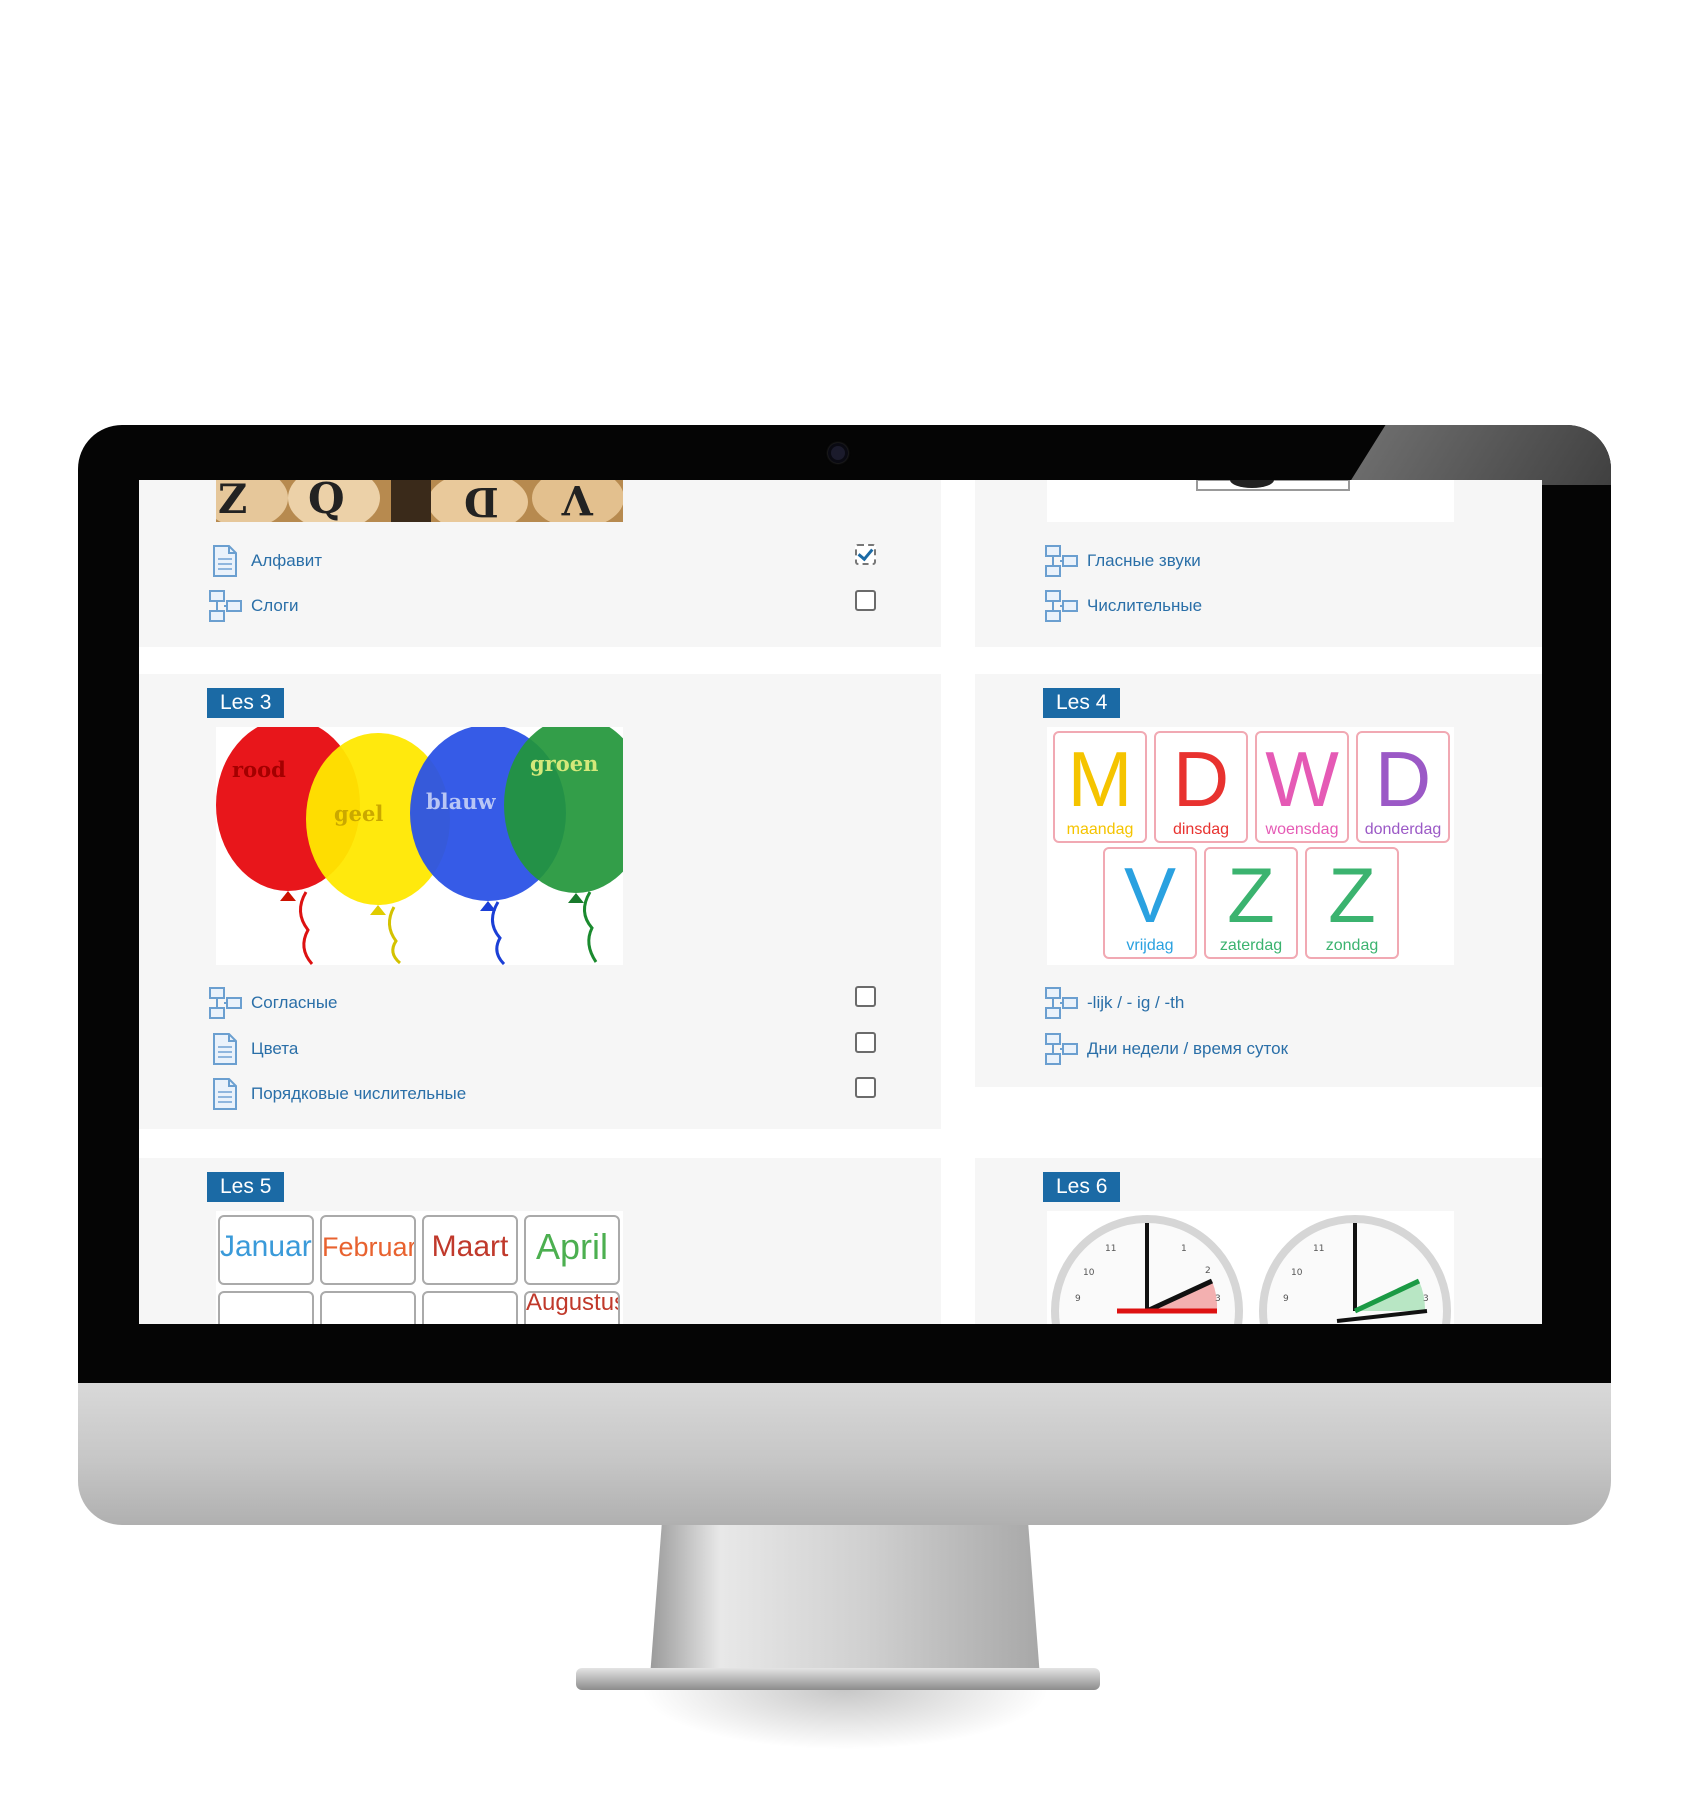 The height and width of the screenshot is (1817, 1690). What do you see at coordinates (844, 1454) in the screenshot?
I see `monitor-chin` at bounding box center [844, 1454].